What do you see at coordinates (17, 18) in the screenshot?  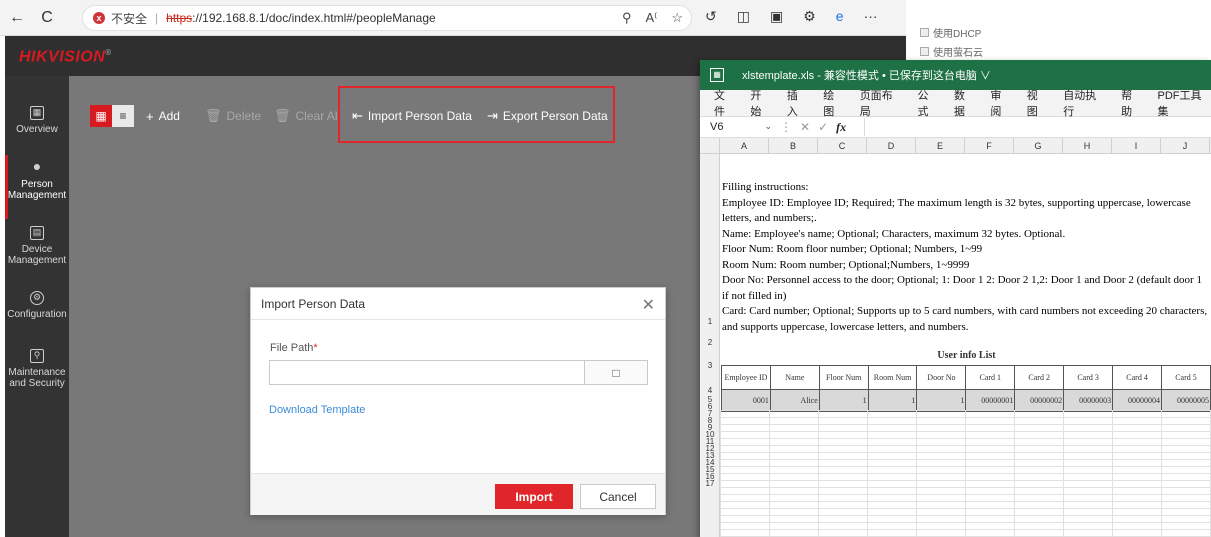 I see `back-icon: ←` at bounding box center [17, 18].